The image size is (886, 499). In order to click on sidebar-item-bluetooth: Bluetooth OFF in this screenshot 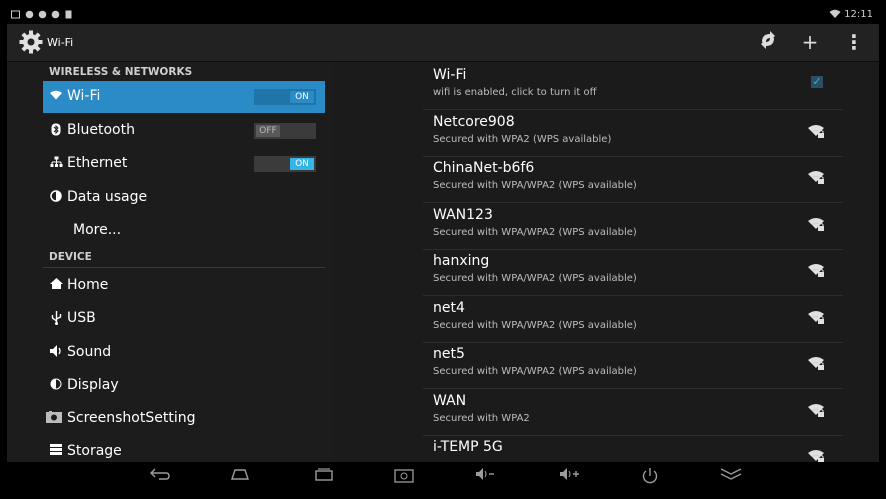, I will do `click(184, 131)`.